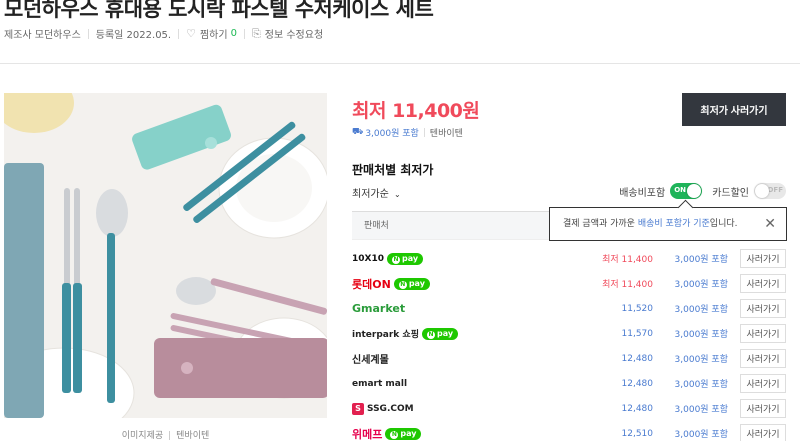 Image resolution: width=800 pixels, height=441 pixels. I want to click on table-row: interpark 쇼핑 Npay 11,570 3,000원 포함 사러가기, so click(569, 333).